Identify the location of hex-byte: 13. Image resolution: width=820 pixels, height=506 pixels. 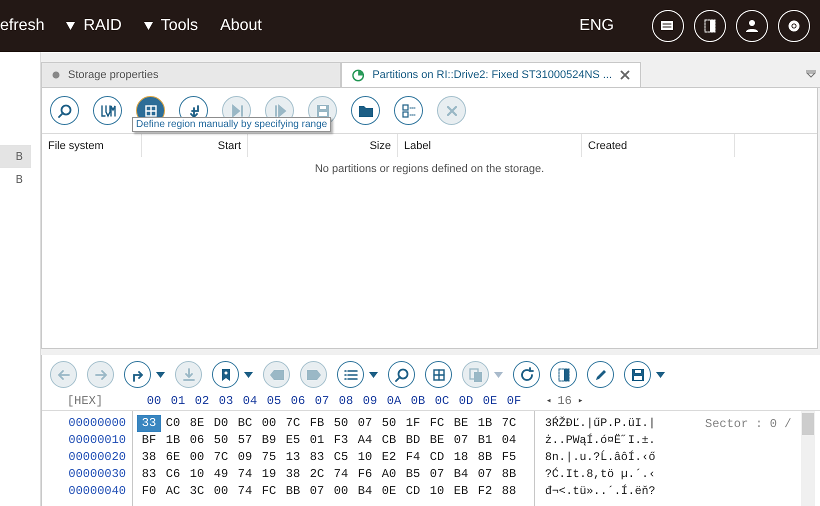
(293, 457).